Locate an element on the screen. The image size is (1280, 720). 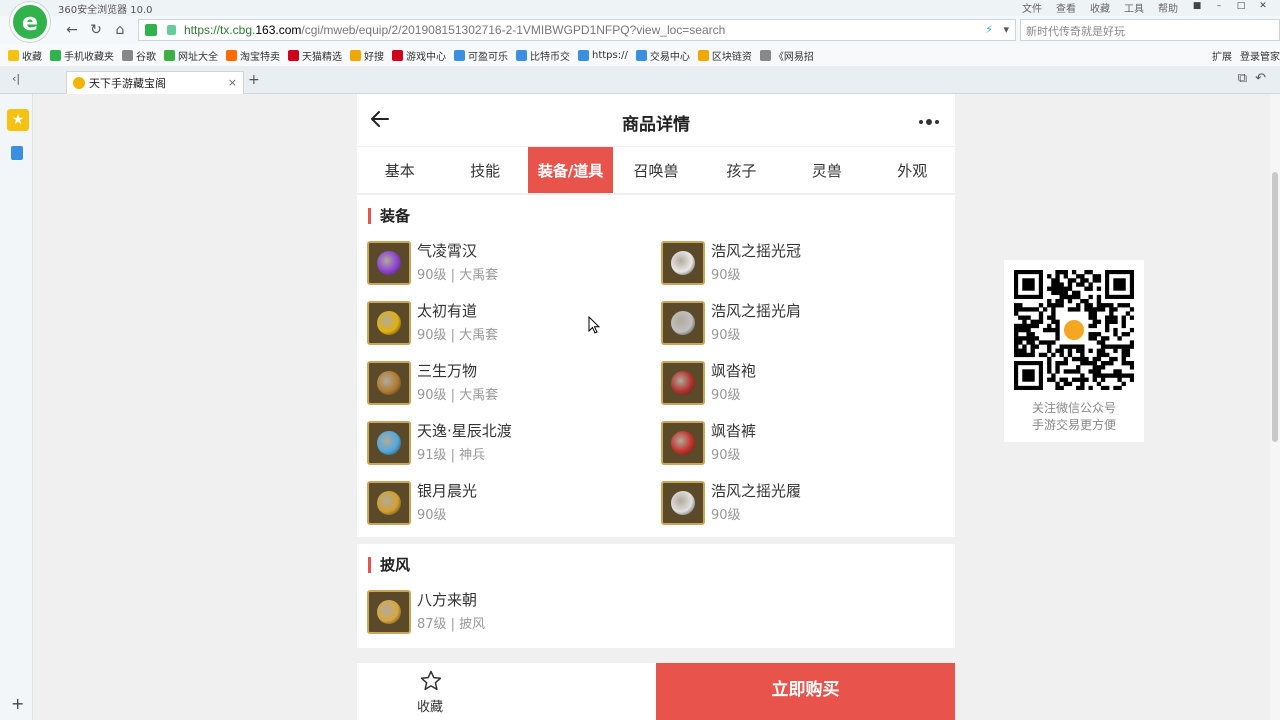
home-icon: ⌂ is located at coordinates (120, 30).